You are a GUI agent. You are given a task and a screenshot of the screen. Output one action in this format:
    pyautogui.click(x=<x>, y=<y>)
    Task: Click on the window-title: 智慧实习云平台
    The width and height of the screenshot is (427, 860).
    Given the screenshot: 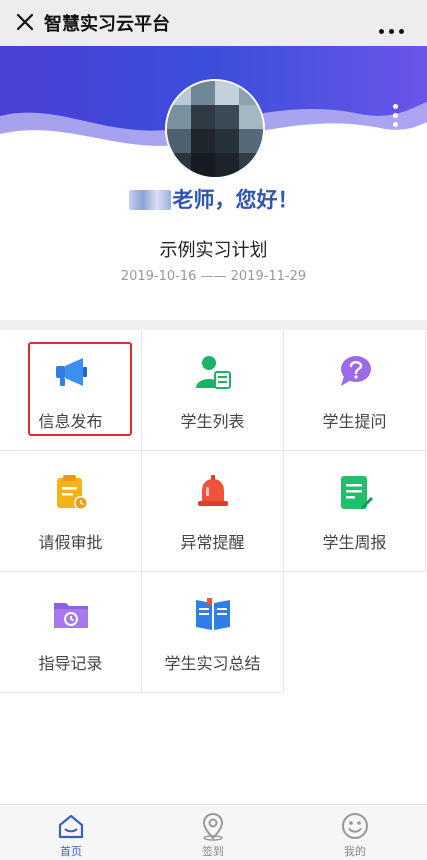 What is the action you would take?
    pyautogui.click(x=107, y=24)
    